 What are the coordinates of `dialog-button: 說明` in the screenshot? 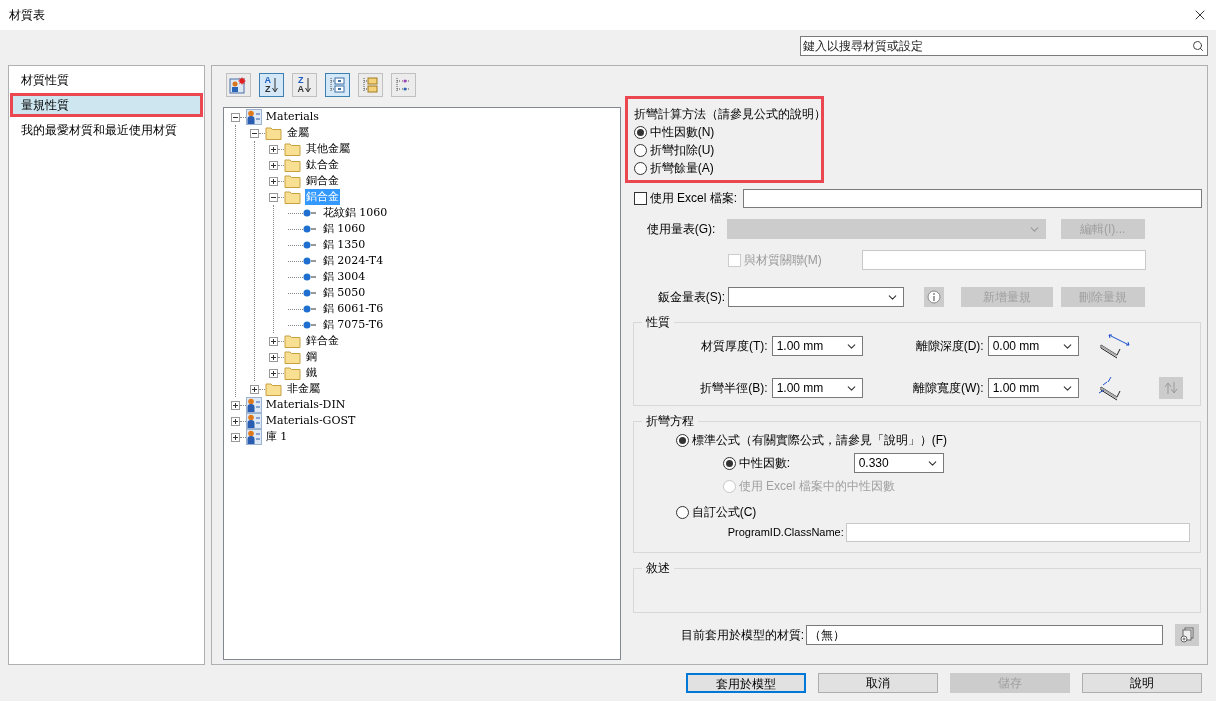 It's located at (1142, 683).